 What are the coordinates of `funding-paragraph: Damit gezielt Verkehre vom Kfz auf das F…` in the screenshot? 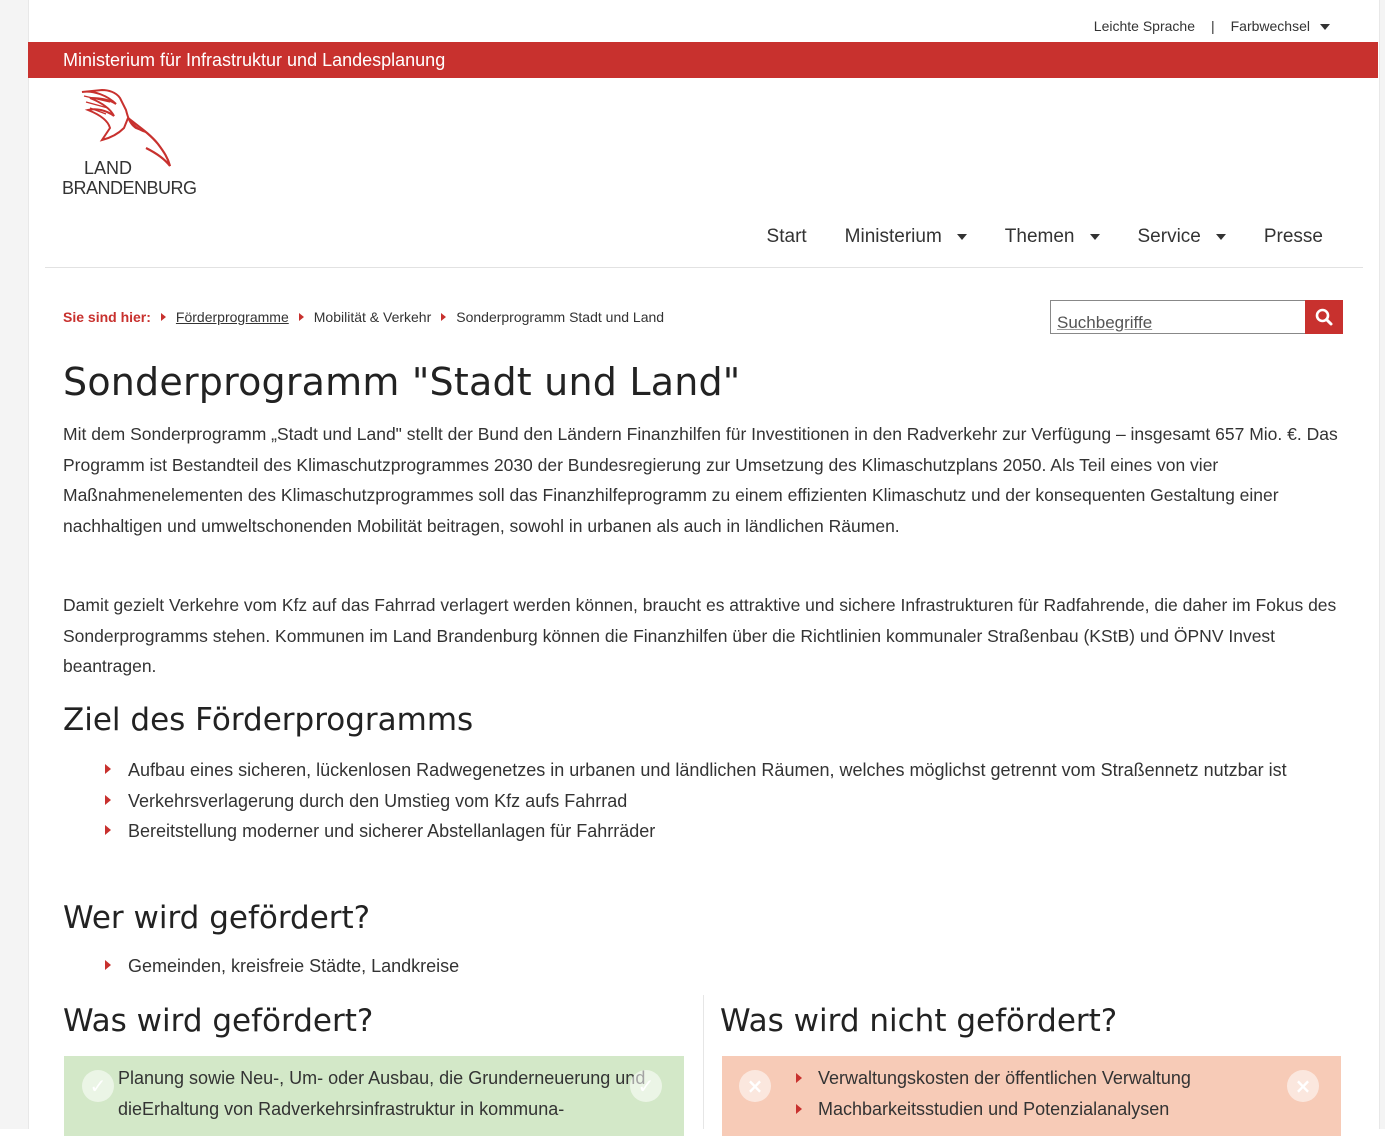 It's located at (700, 635).